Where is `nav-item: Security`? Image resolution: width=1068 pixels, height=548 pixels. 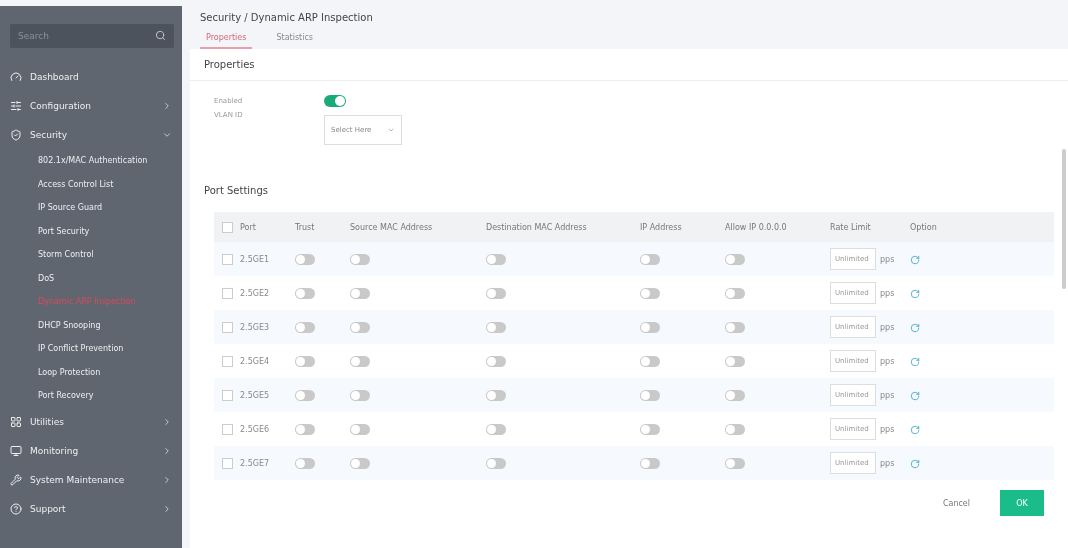 nav-item: Security is located at coordinates (91, 134).